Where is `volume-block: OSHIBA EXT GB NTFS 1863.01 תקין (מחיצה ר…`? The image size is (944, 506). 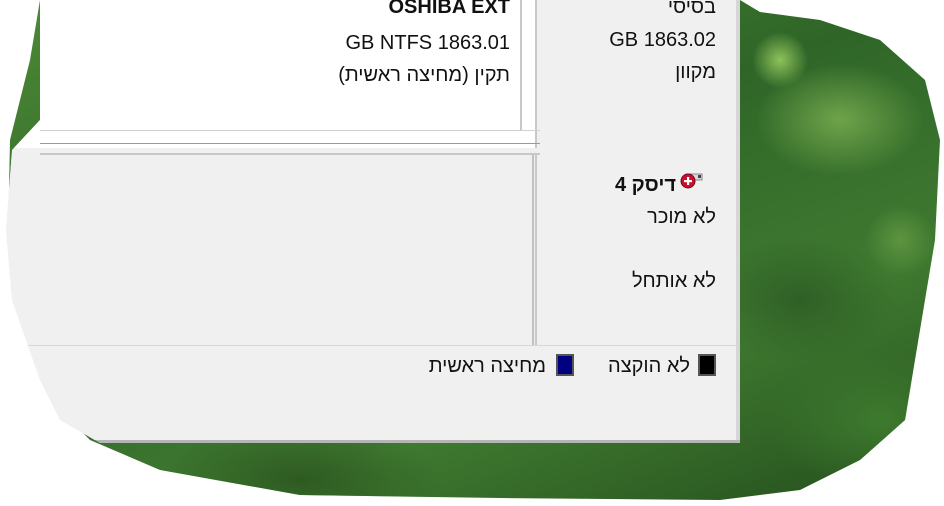
volume-block: OSHIBA EXT GB NTFS 1863.01 תקין (מחיצה ר… is located at coordinates (391, 65).